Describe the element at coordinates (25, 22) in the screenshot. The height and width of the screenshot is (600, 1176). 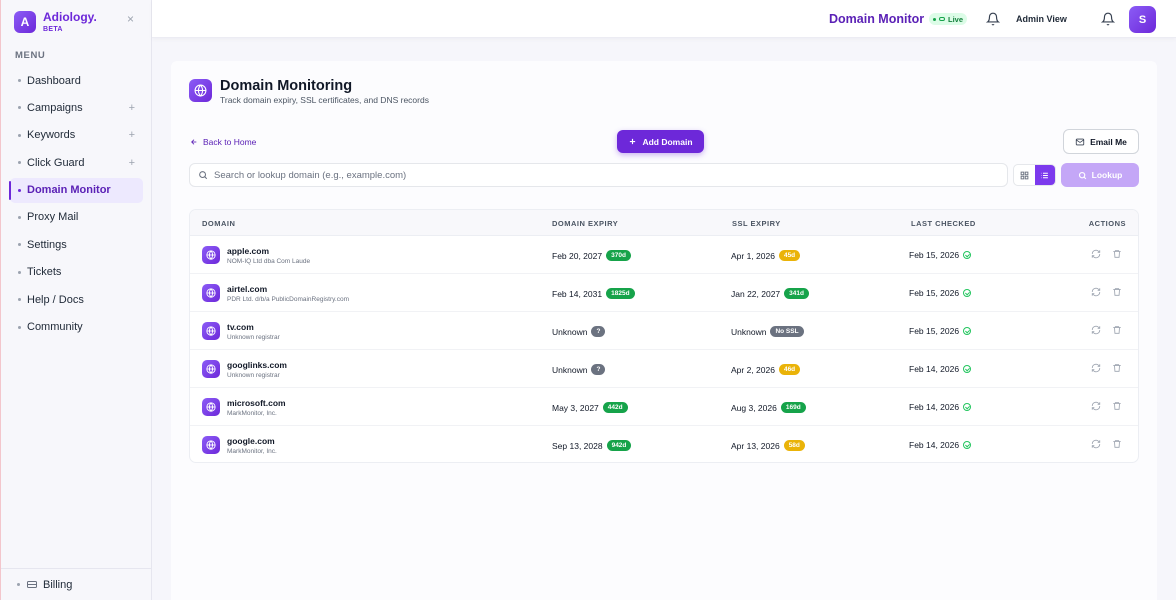
I see `logo-icon: A` at that location.